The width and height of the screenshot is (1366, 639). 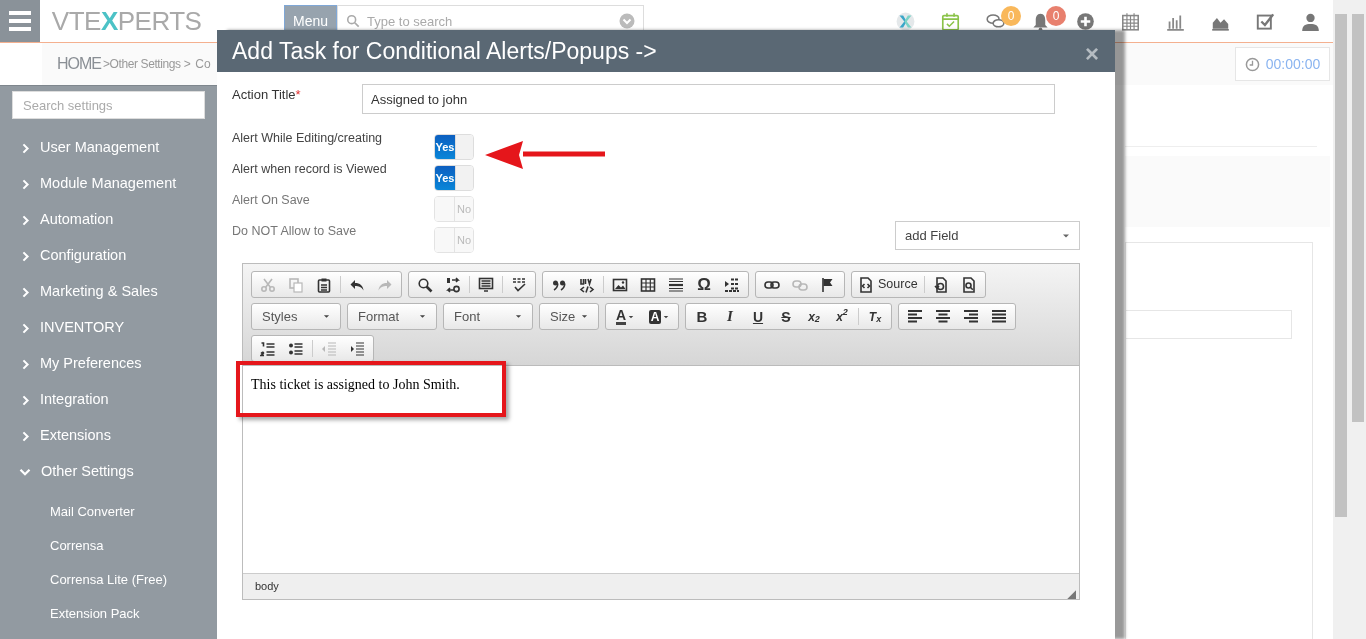 What do you see at coordinates (702, 316) in the screenshot?
I see `format-button: B` at bounding box center [702, 316].